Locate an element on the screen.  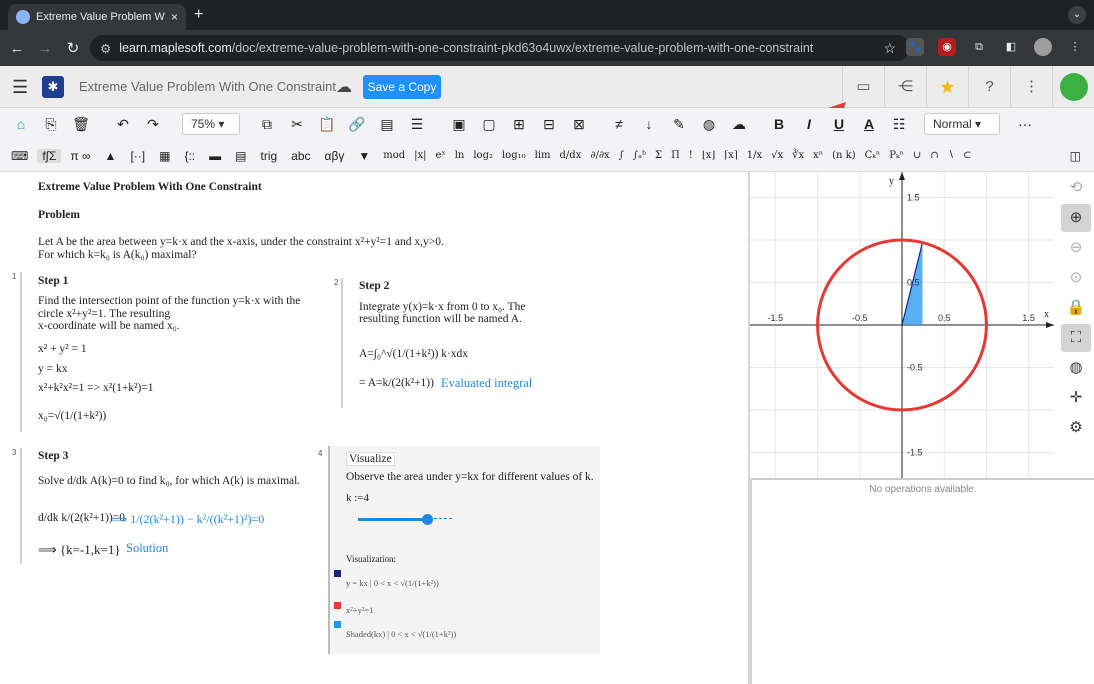
insert-above-icon: ⊞ is located at coordinates (519, 124).